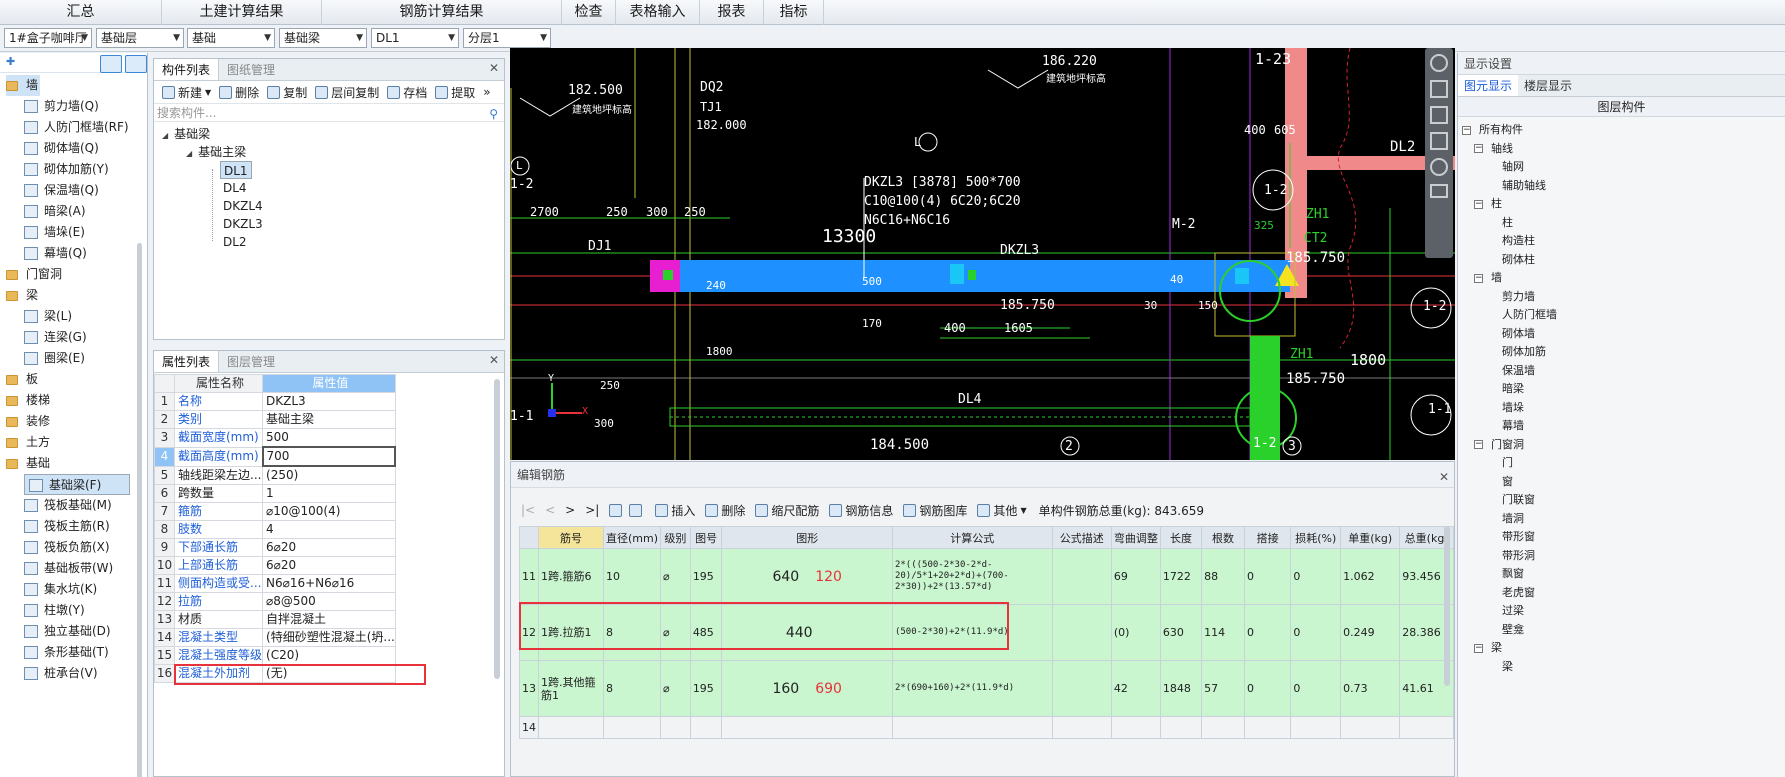  I want to click on tab-drawing-management: 图纸管理, so click(251, 69).